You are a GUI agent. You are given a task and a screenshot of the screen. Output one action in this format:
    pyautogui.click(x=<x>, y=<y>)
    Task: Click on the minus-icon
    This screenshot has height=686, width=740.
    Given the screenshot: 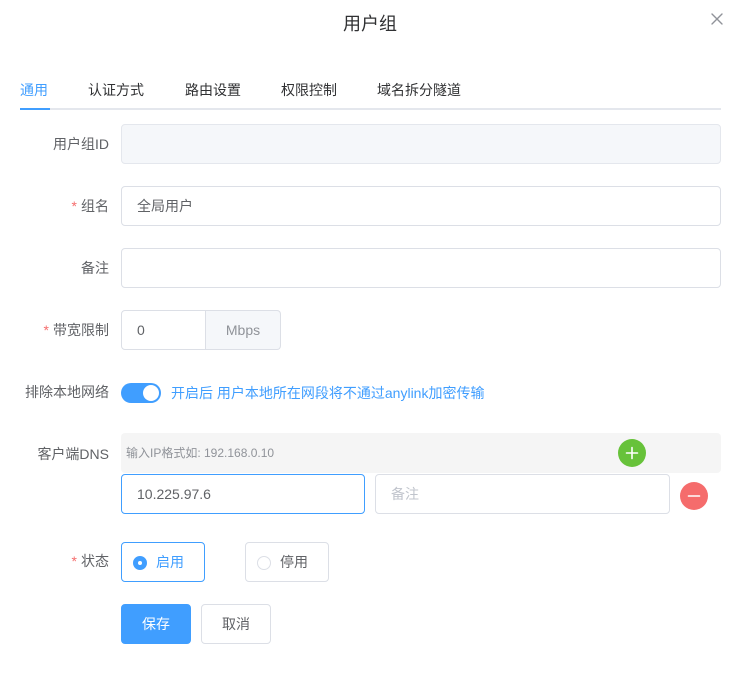 What is the action you would take?
    pyautogui.click(x=694, y=496)
    